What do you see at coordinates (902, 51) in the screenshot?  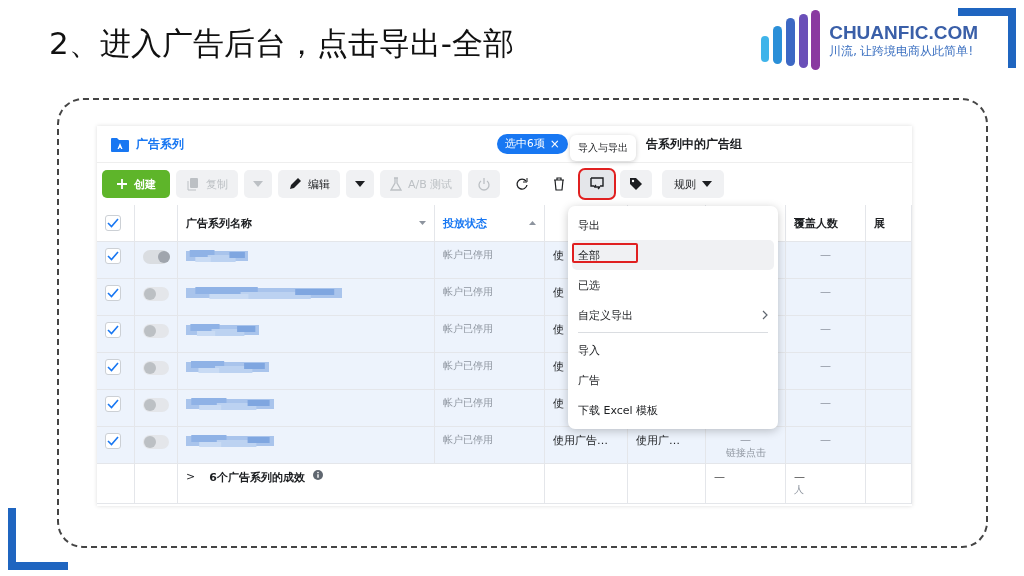 I see `logo-tagline: 川流, 让跨境电商从此简单!` at bounding box center [902, 51].